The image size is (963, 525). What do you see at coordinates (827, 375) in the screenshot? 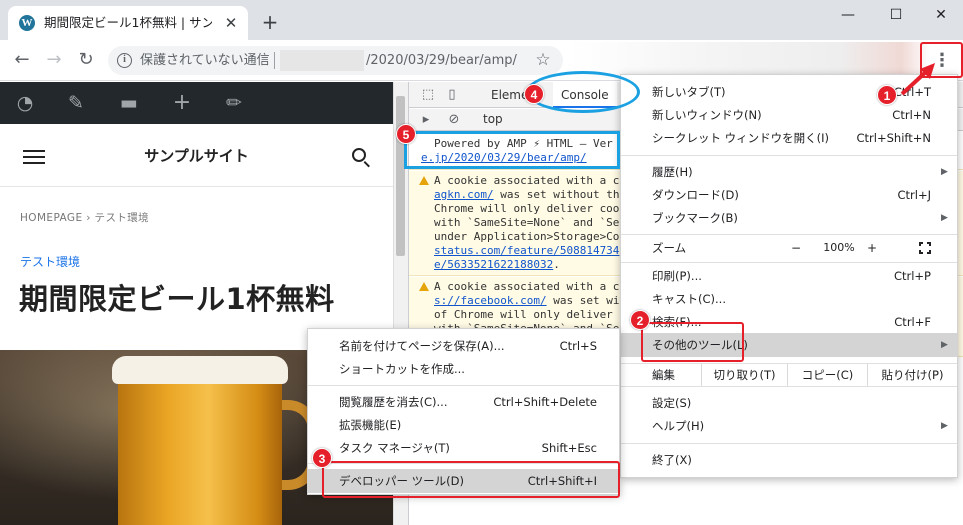
I see `edit-copy-button: コピー(C)` at bounding box center [827, 375].